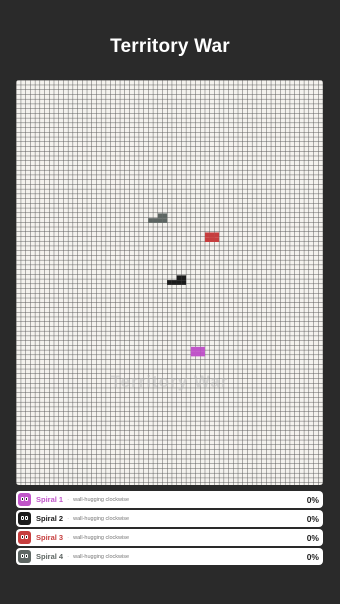 Image resolution: width=340 pixels, height=604 pixels. Describe the element at coordinates (169, 499) in the screenshot. I see `player-row-1: Spiral 1 · wall-hugging clockwise 0%` at that location.